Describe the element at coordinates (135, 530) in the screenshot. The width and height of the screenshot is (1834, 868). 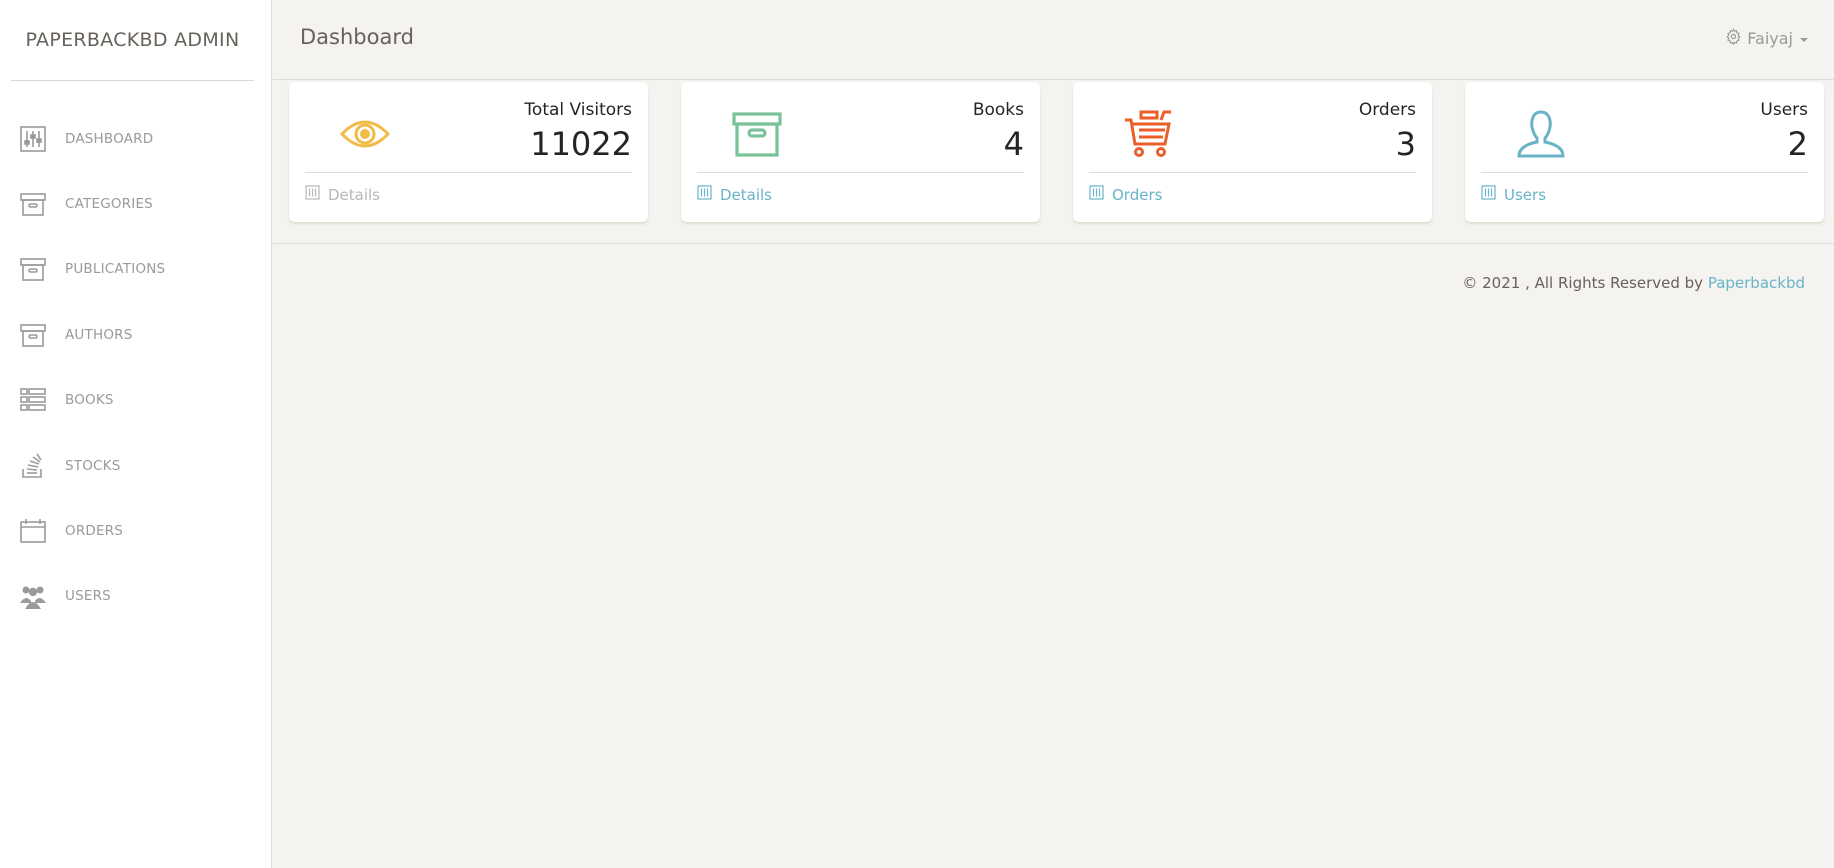
I see `sidebar-item-orders: ORDERS` at that location.